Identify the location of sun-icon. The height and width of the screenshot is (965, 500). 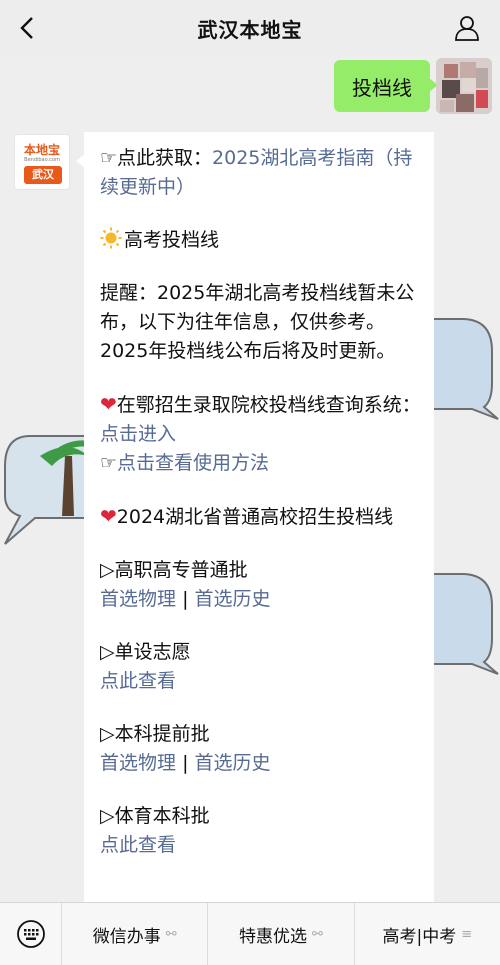
(111, 238).